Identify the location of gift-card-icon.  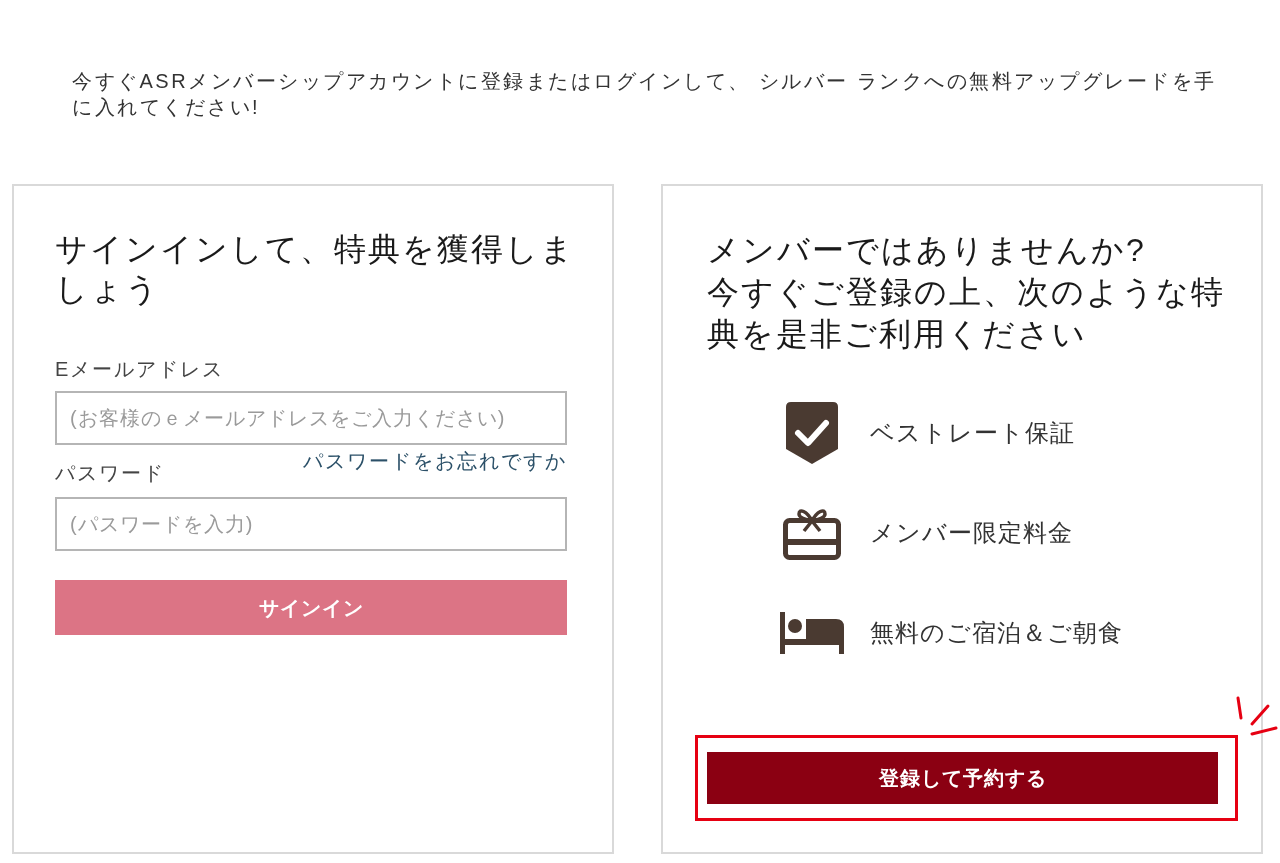
(812, 533).